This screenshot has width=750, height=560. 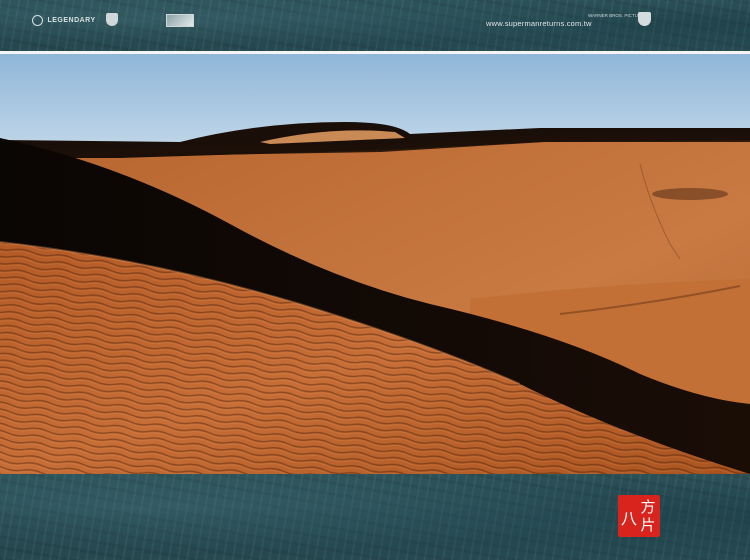 I want to click on legendary-logo: LEGENDARY, so click(x=64, y=20).